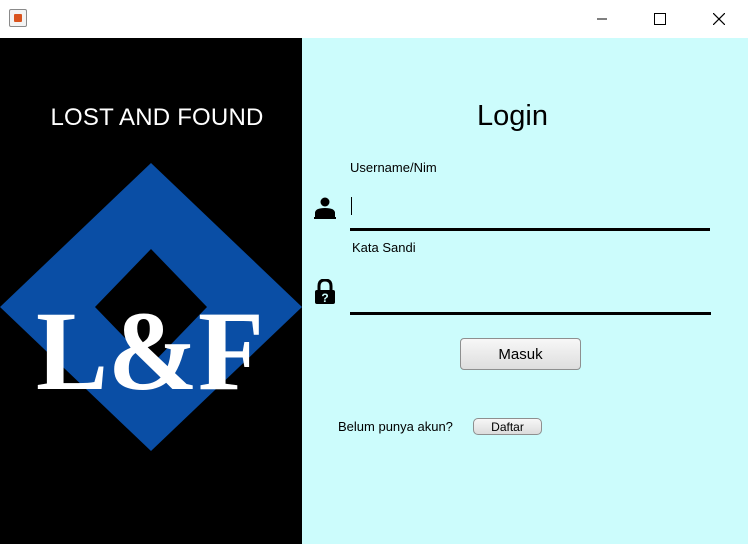 The image size is (748, 544). I want to click on java-app-icon, so click(18, 18).